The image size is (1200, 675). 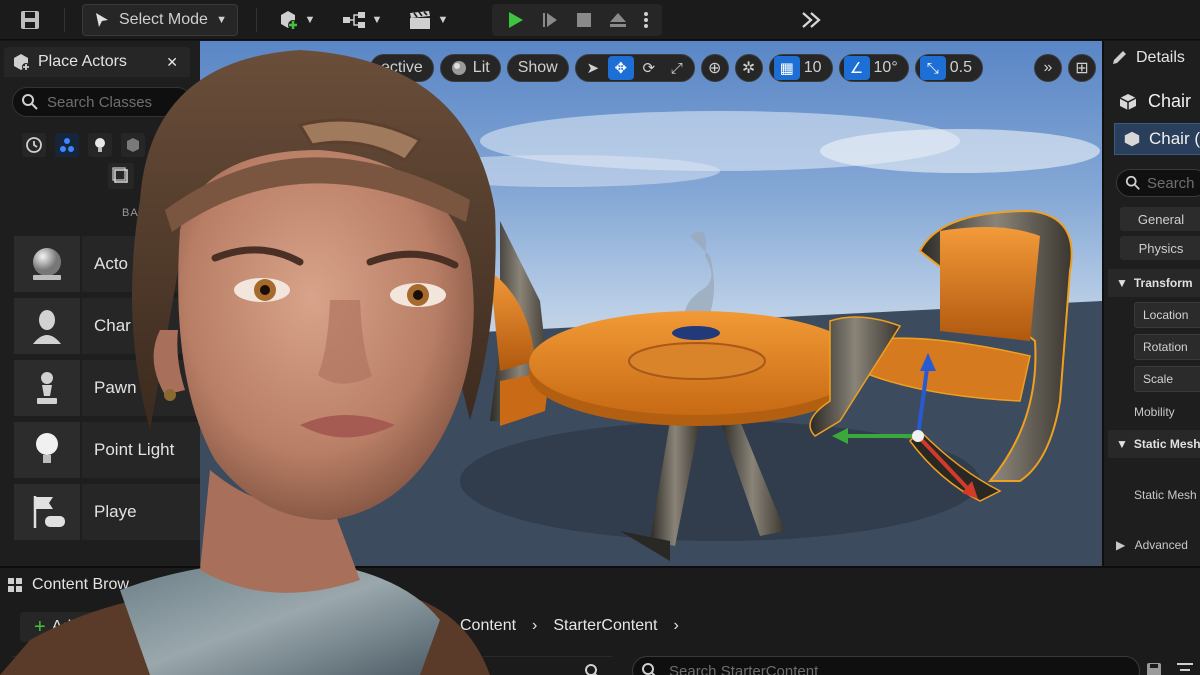 I want to click on component-row: Chair (I, so click(x=1157, y=139).